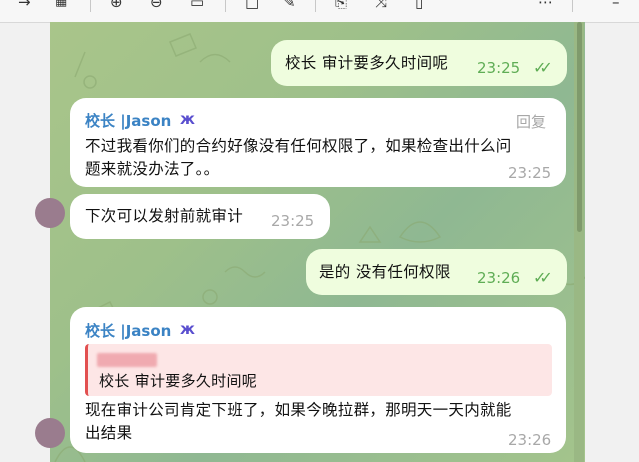 Image resolution: width=639 pixels, height=462 pixels. Describe the element at coordinates (152, 169) in the screenshot. I see `message-text-line: 题来就没办法了。。` at that location.